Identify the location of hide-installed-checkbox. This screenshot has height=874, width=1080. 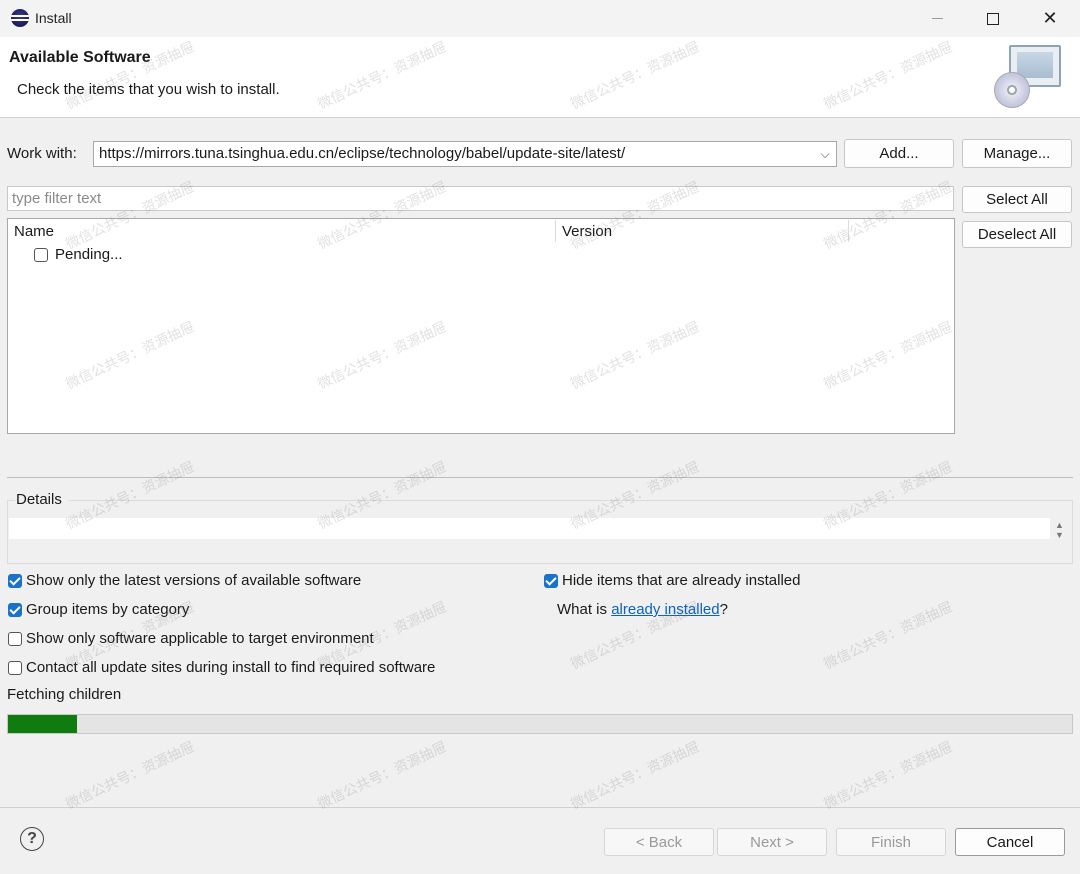
(551, 581).